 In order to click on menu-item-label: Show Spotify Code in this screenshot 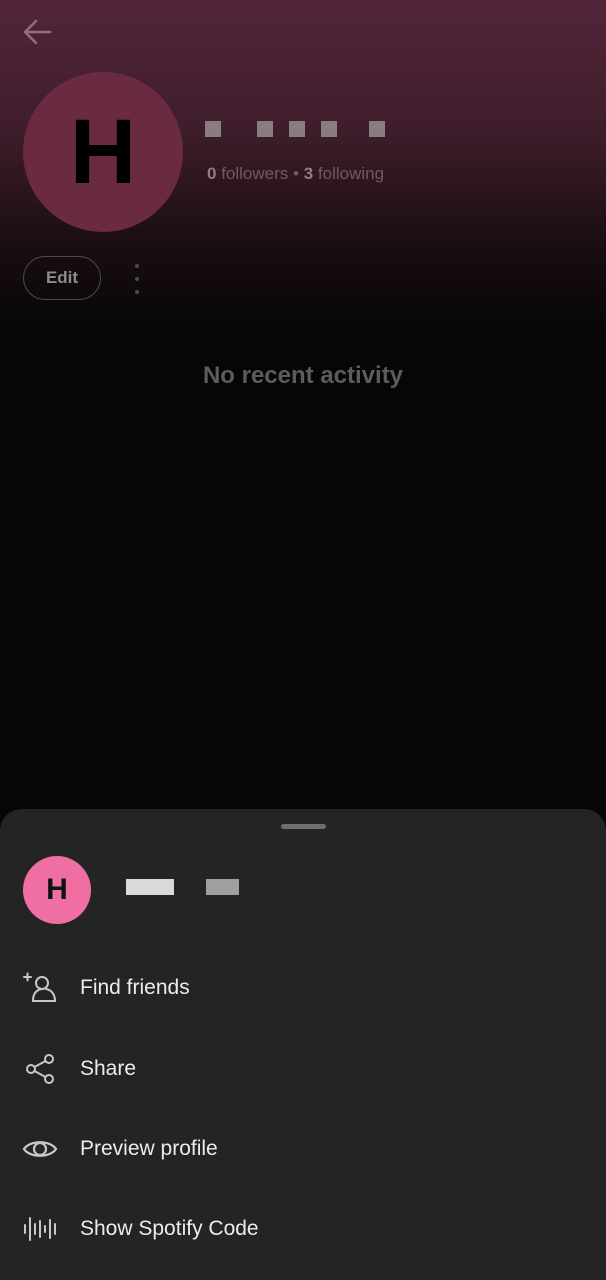, I will do `click(169, 1228)`.